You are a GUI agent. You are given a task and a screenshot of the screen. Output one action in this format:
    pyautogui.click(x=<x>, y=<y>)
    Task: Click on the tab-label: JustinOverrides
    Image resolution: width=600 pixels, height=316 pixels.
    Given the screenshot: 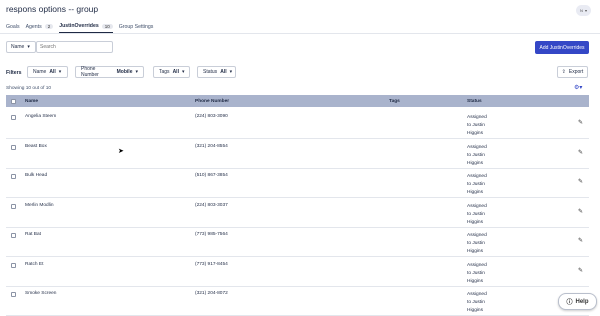 What is the action you would take?
    pyautogui.click(x=79, y=26)
    